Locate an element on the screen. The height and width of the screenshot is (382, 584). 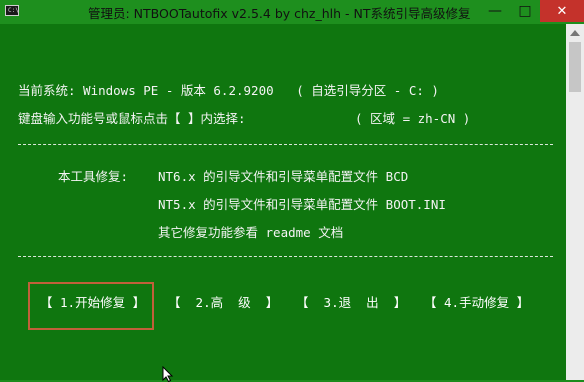
scroll-up-arrow-icon is located at coordinates (575, 33).